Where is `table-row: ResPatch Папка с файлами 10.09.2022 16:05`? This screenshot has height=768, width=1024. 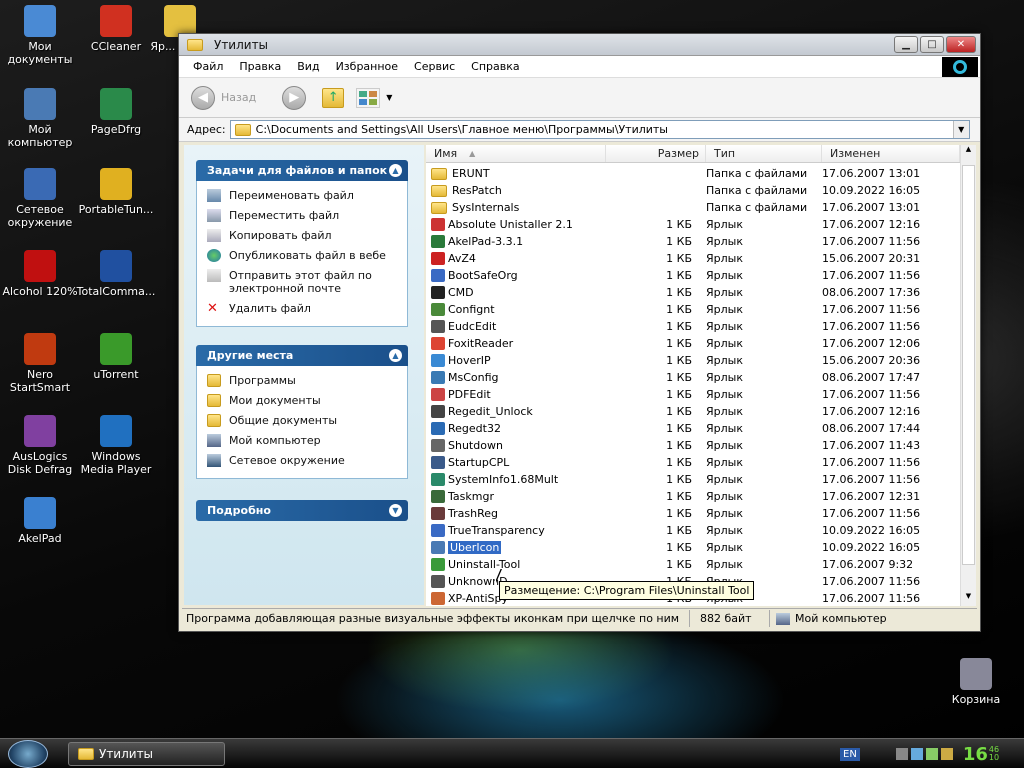 table-row: ResPatch Папка с файлами 10.09.2022 16:05 is located at coordinates (693, 190).